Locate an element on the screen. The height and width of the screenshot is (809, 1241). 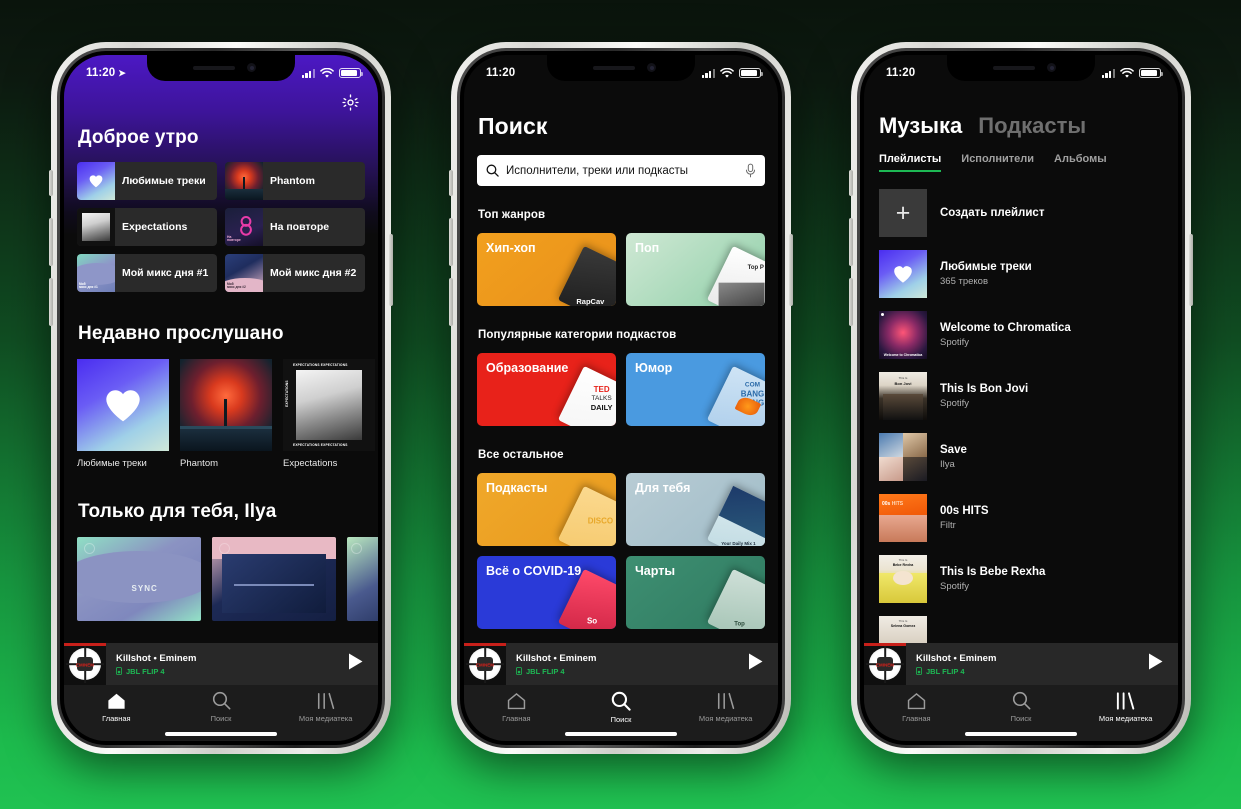
category-artwork-text: RapCav is located at coordinates (590, 301).